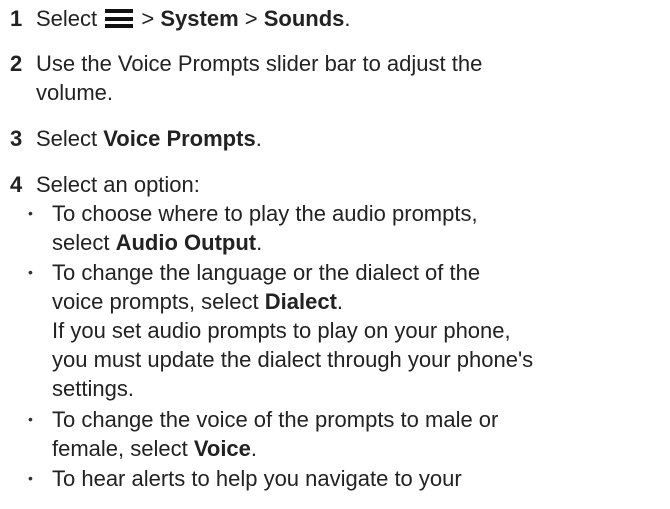 Image resolution: width=670 pixels, height=509 pixels. Describe the element at coordinates (16, 18) in the screenshot. I see `step-number: 1` at that location.